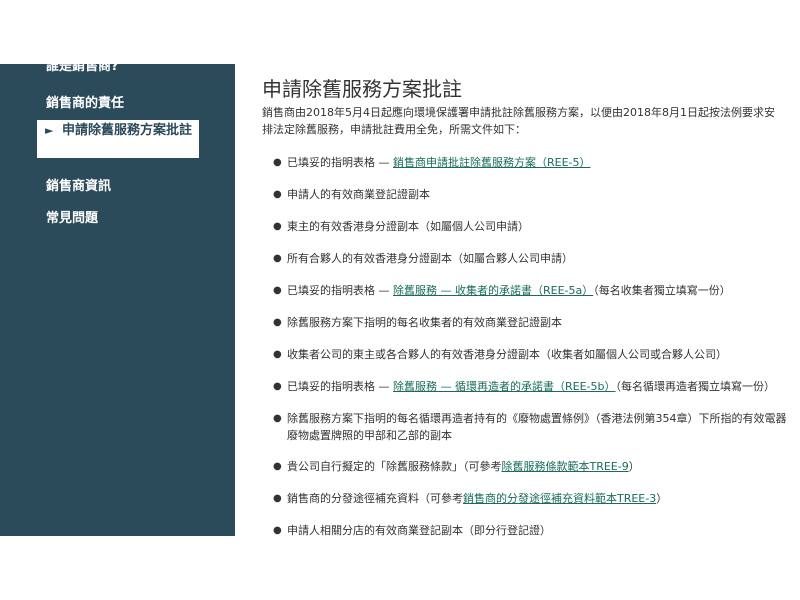 Image resolution: width=800 pixels, height=600 pixels. Describe the element at coordinates (362, 89) in the screenshot. I see `page-title: 申請除舊服務方案批註` at that location.